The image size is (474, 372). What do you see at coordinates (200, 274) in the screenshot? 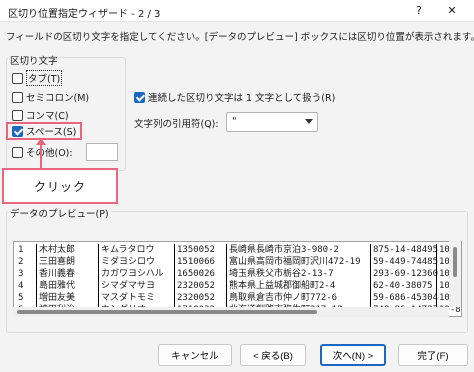
I see `preview-cell: 1650026` at bounding box center [200, 274].